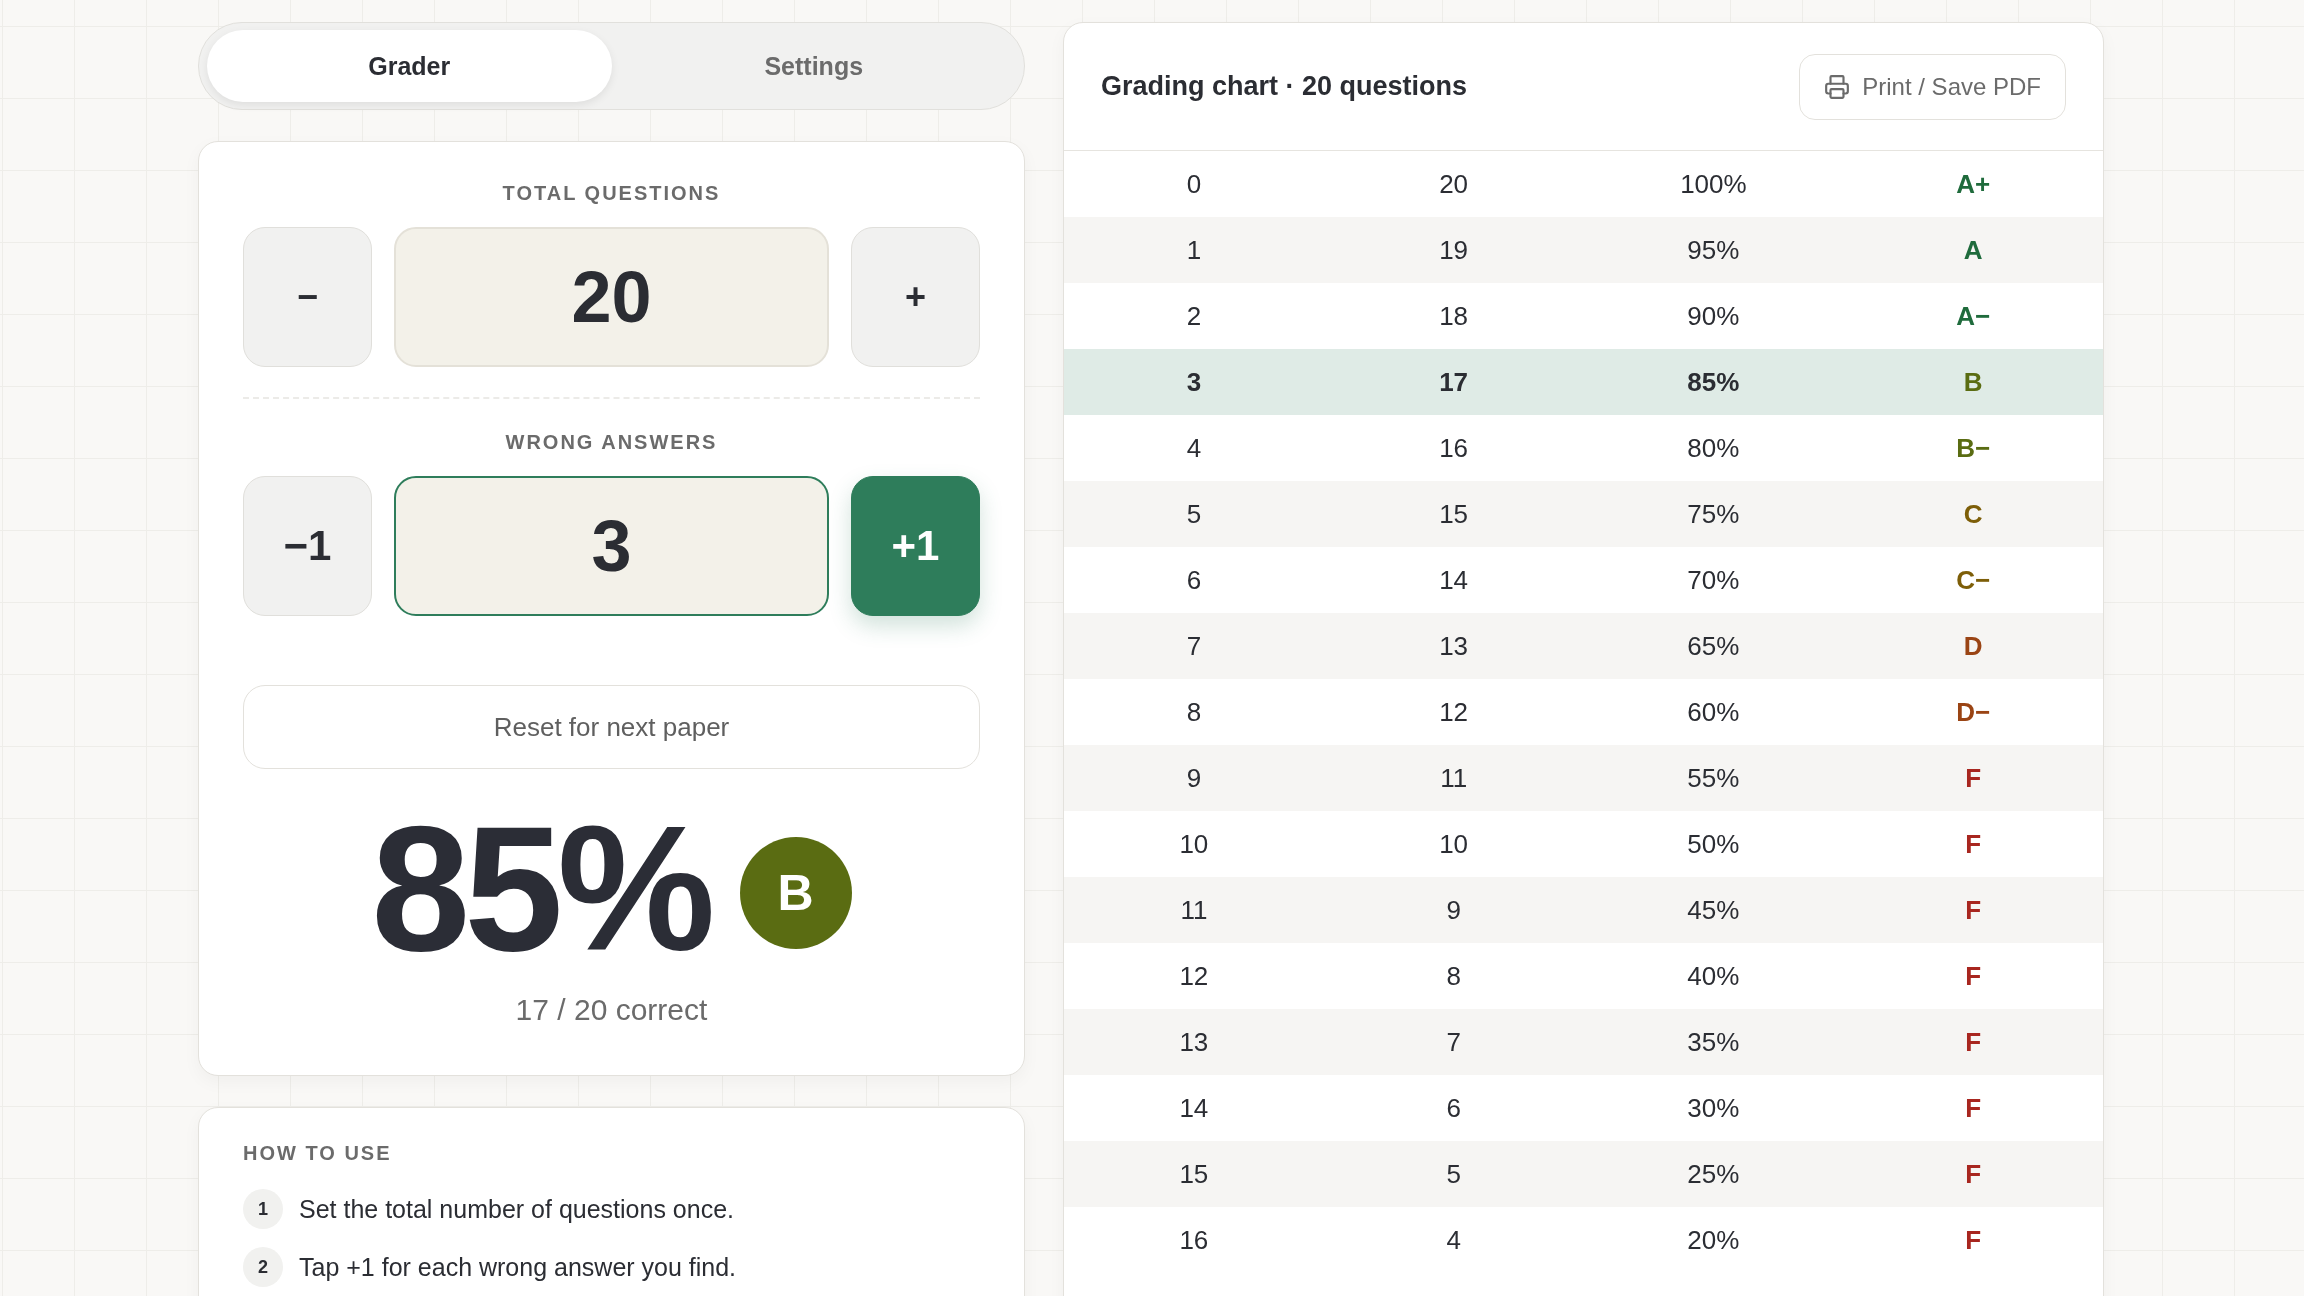  Describe the element at coordinates (1194, 250) in the screenshot. I see `table-cell: 1` at that location.